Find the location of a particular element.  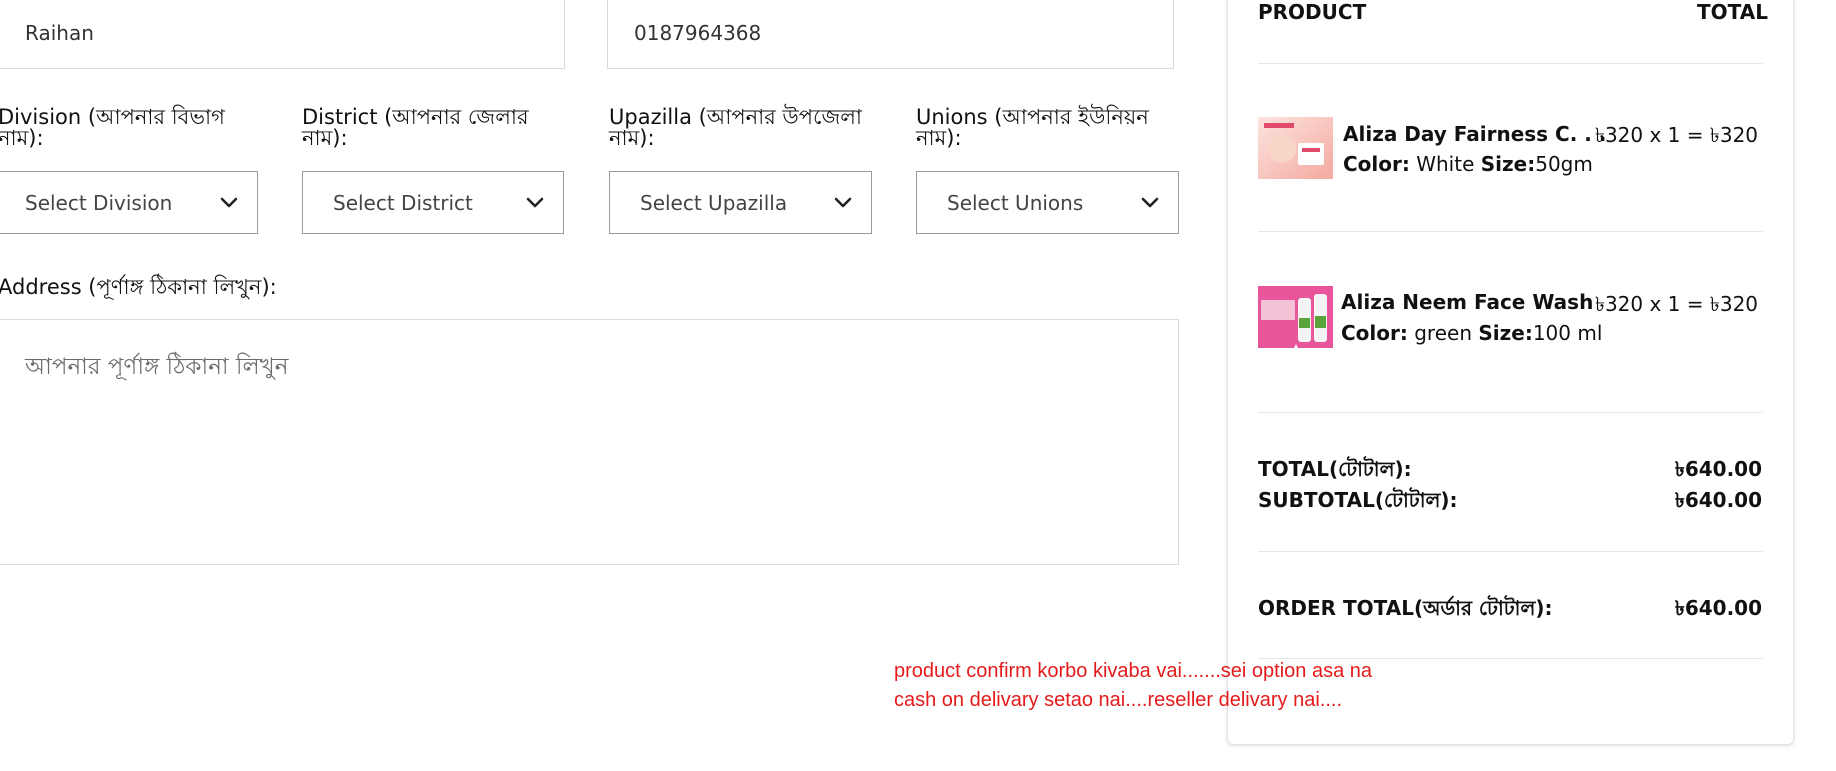

phone-input: 0187964368 is located at coordinates (890, 34).